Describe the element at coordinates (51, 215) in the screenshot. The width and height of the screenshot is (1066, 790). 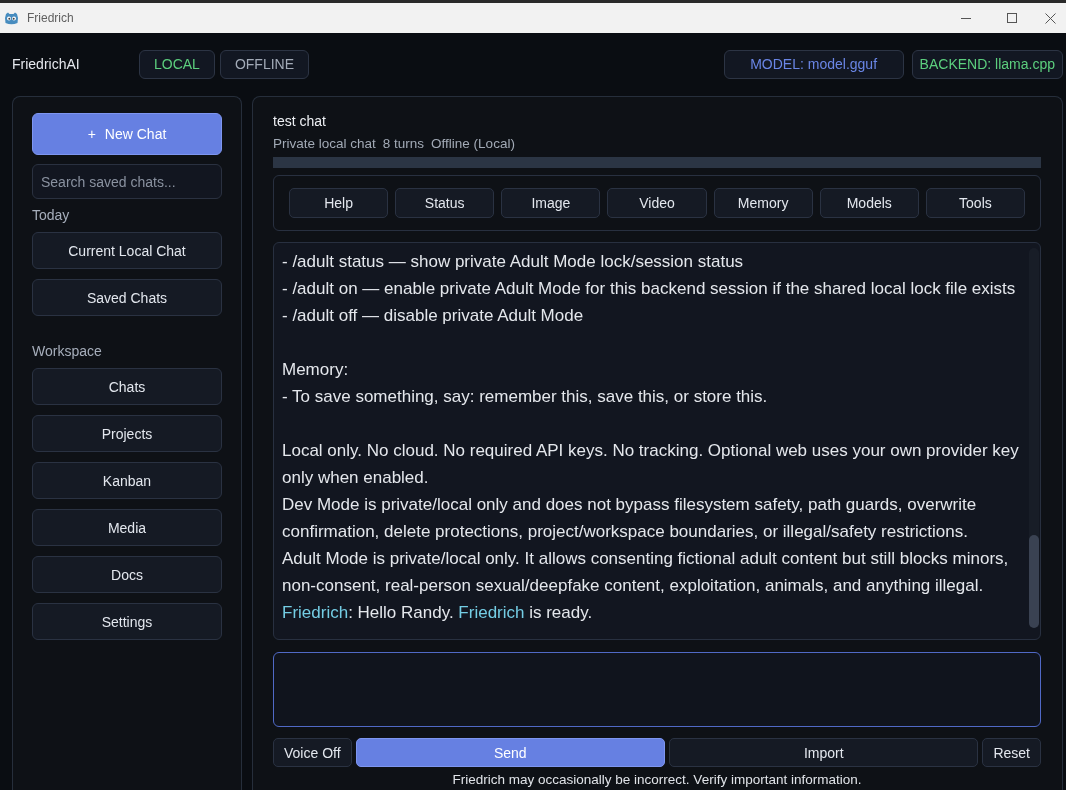
I see `section-label: Today` at that location.